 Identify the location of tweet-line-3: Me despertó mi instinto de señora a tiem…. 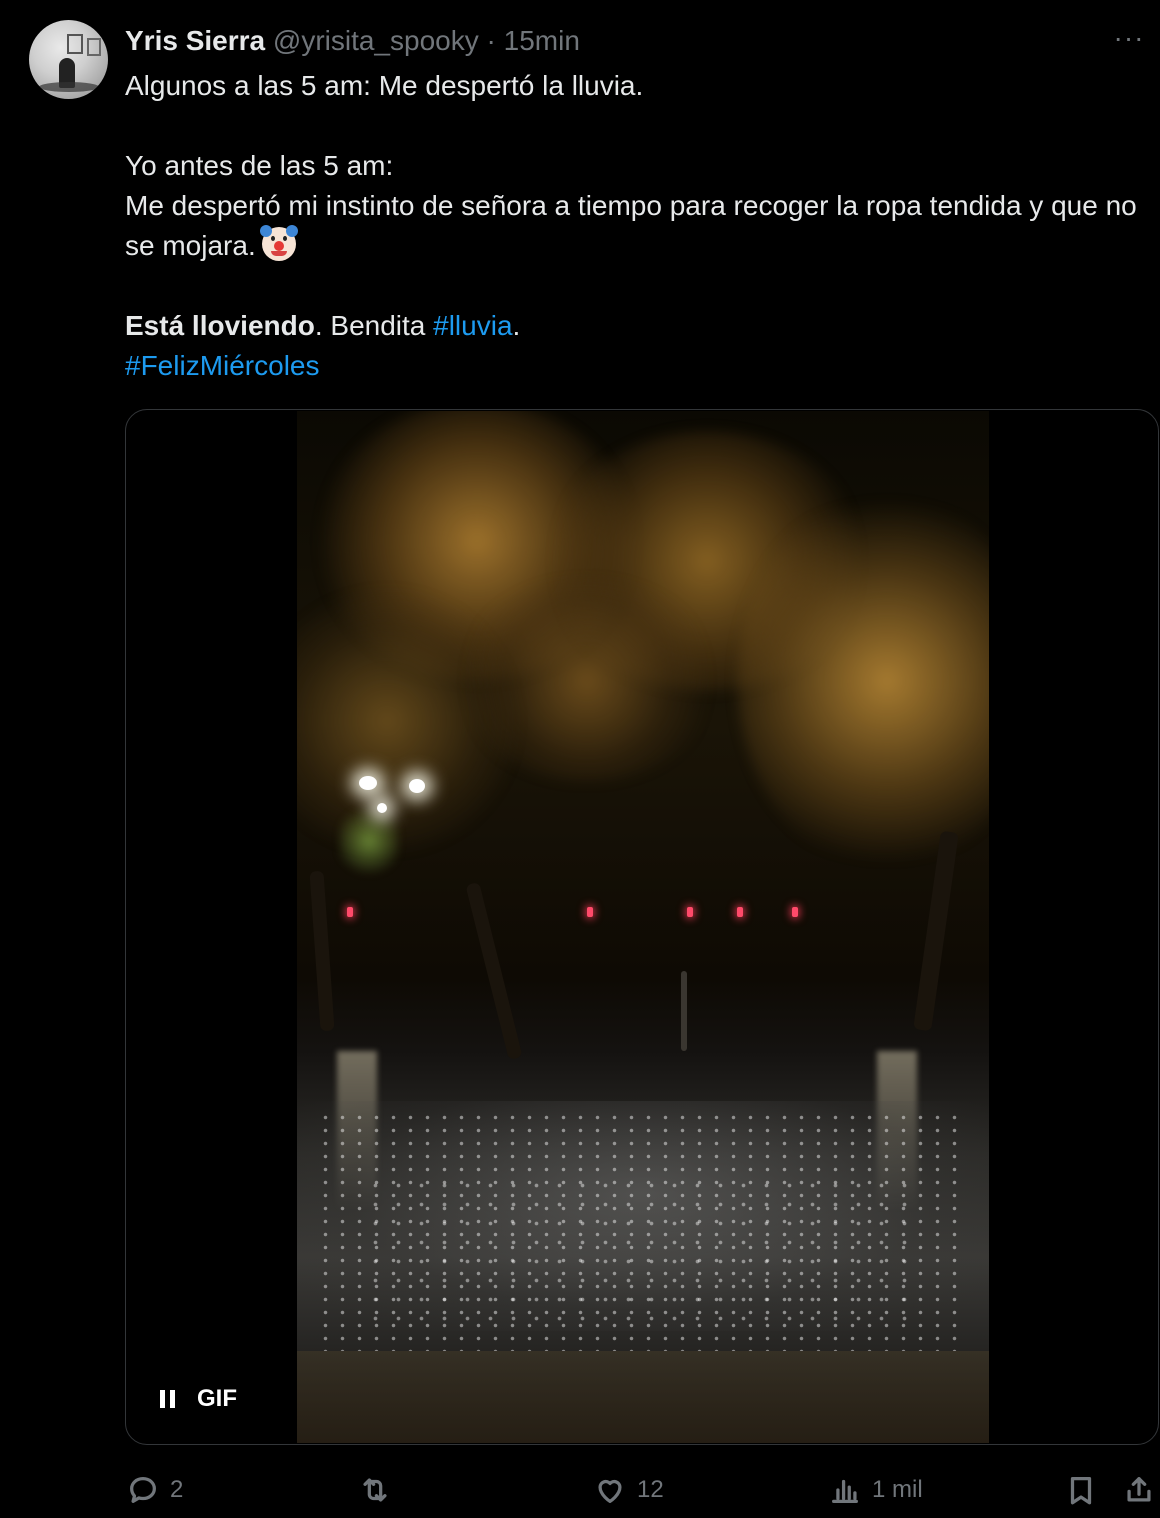
(631, 225).